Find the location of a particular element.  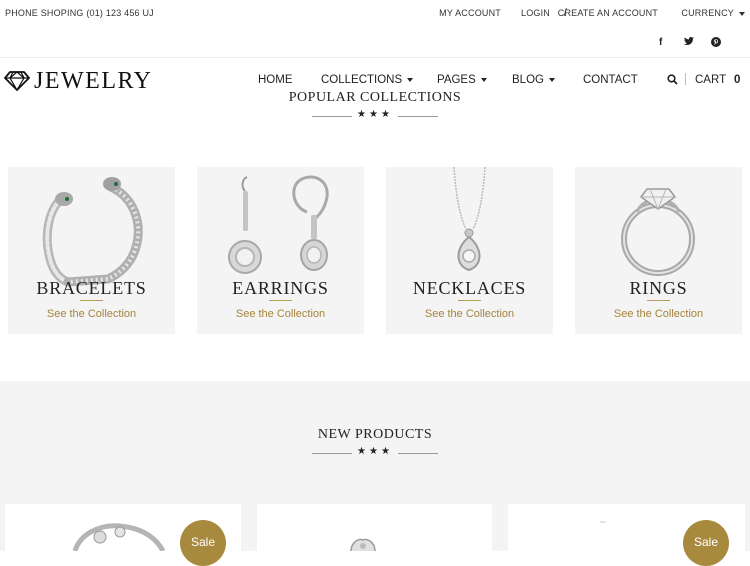

necklace-image is located at coordinates (469, 219).